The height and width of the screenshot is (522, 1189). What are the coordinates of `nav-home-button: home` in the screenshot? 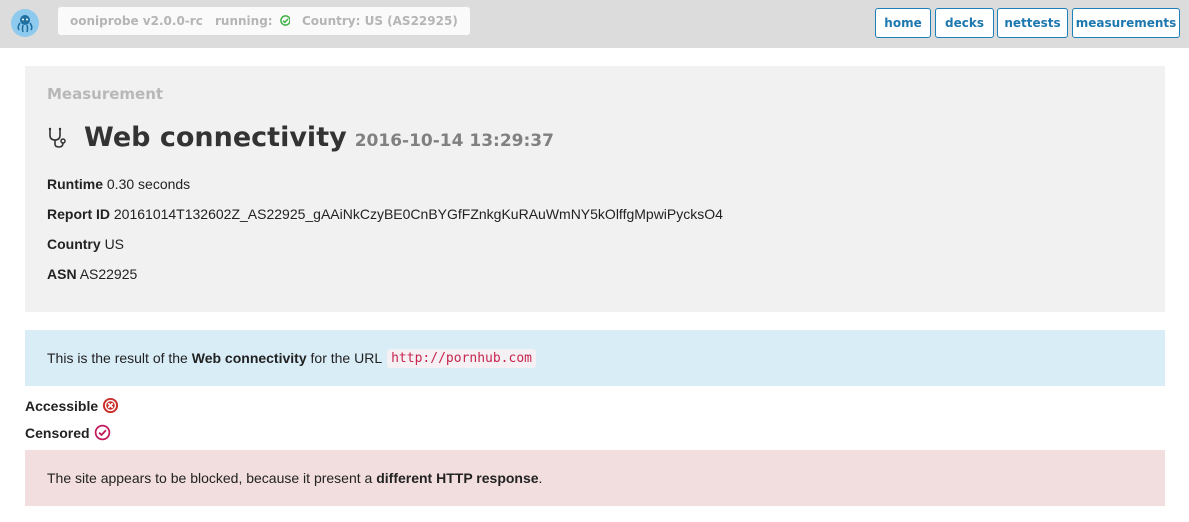 It's located at (903, 23).